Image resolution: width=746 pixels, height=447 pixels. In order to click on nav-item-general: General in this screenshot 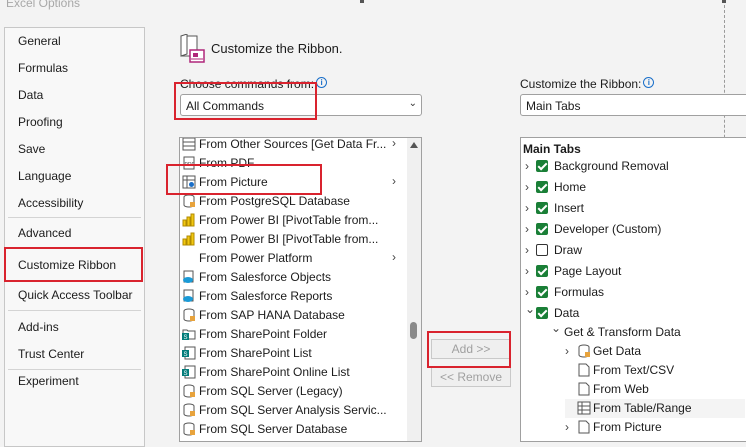, I will do `click(39, 41)`.